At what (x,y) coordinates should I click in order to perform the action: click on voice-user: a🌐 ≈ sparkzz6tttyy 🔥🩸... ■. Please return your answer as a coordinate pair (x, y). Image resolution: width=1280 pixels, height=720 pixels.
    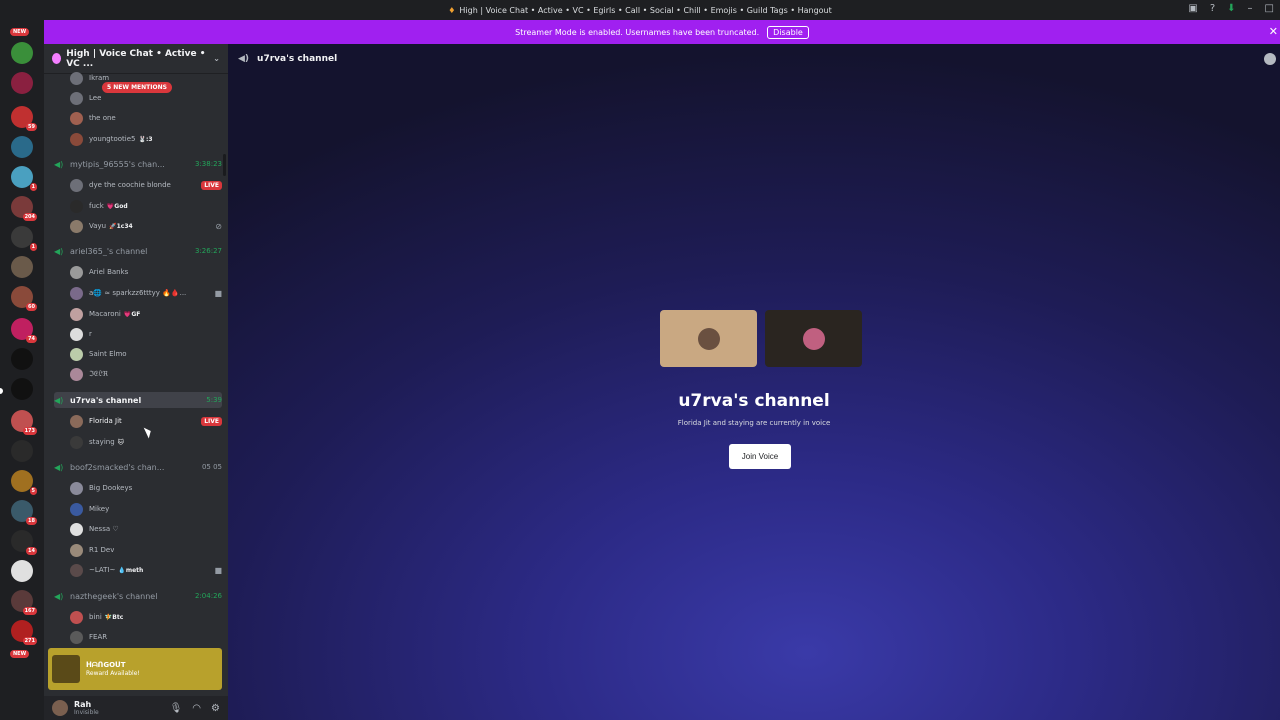
    Looking at the image, I should click on (146, 293).